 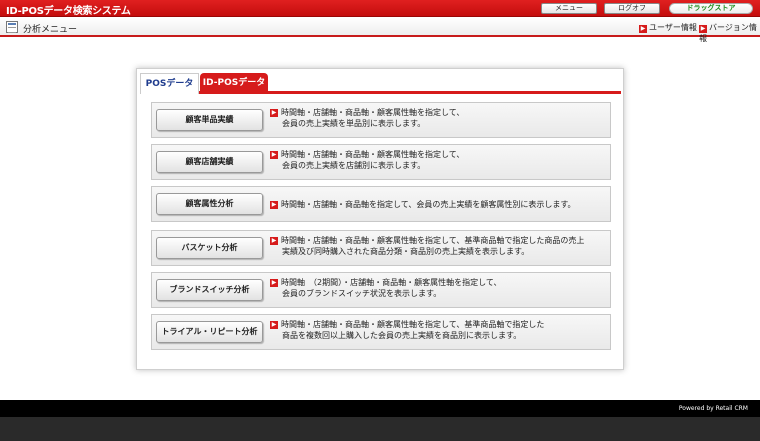 I want to click on app-title: ID-POSデータ検索システム, so click(x=68, y=11).